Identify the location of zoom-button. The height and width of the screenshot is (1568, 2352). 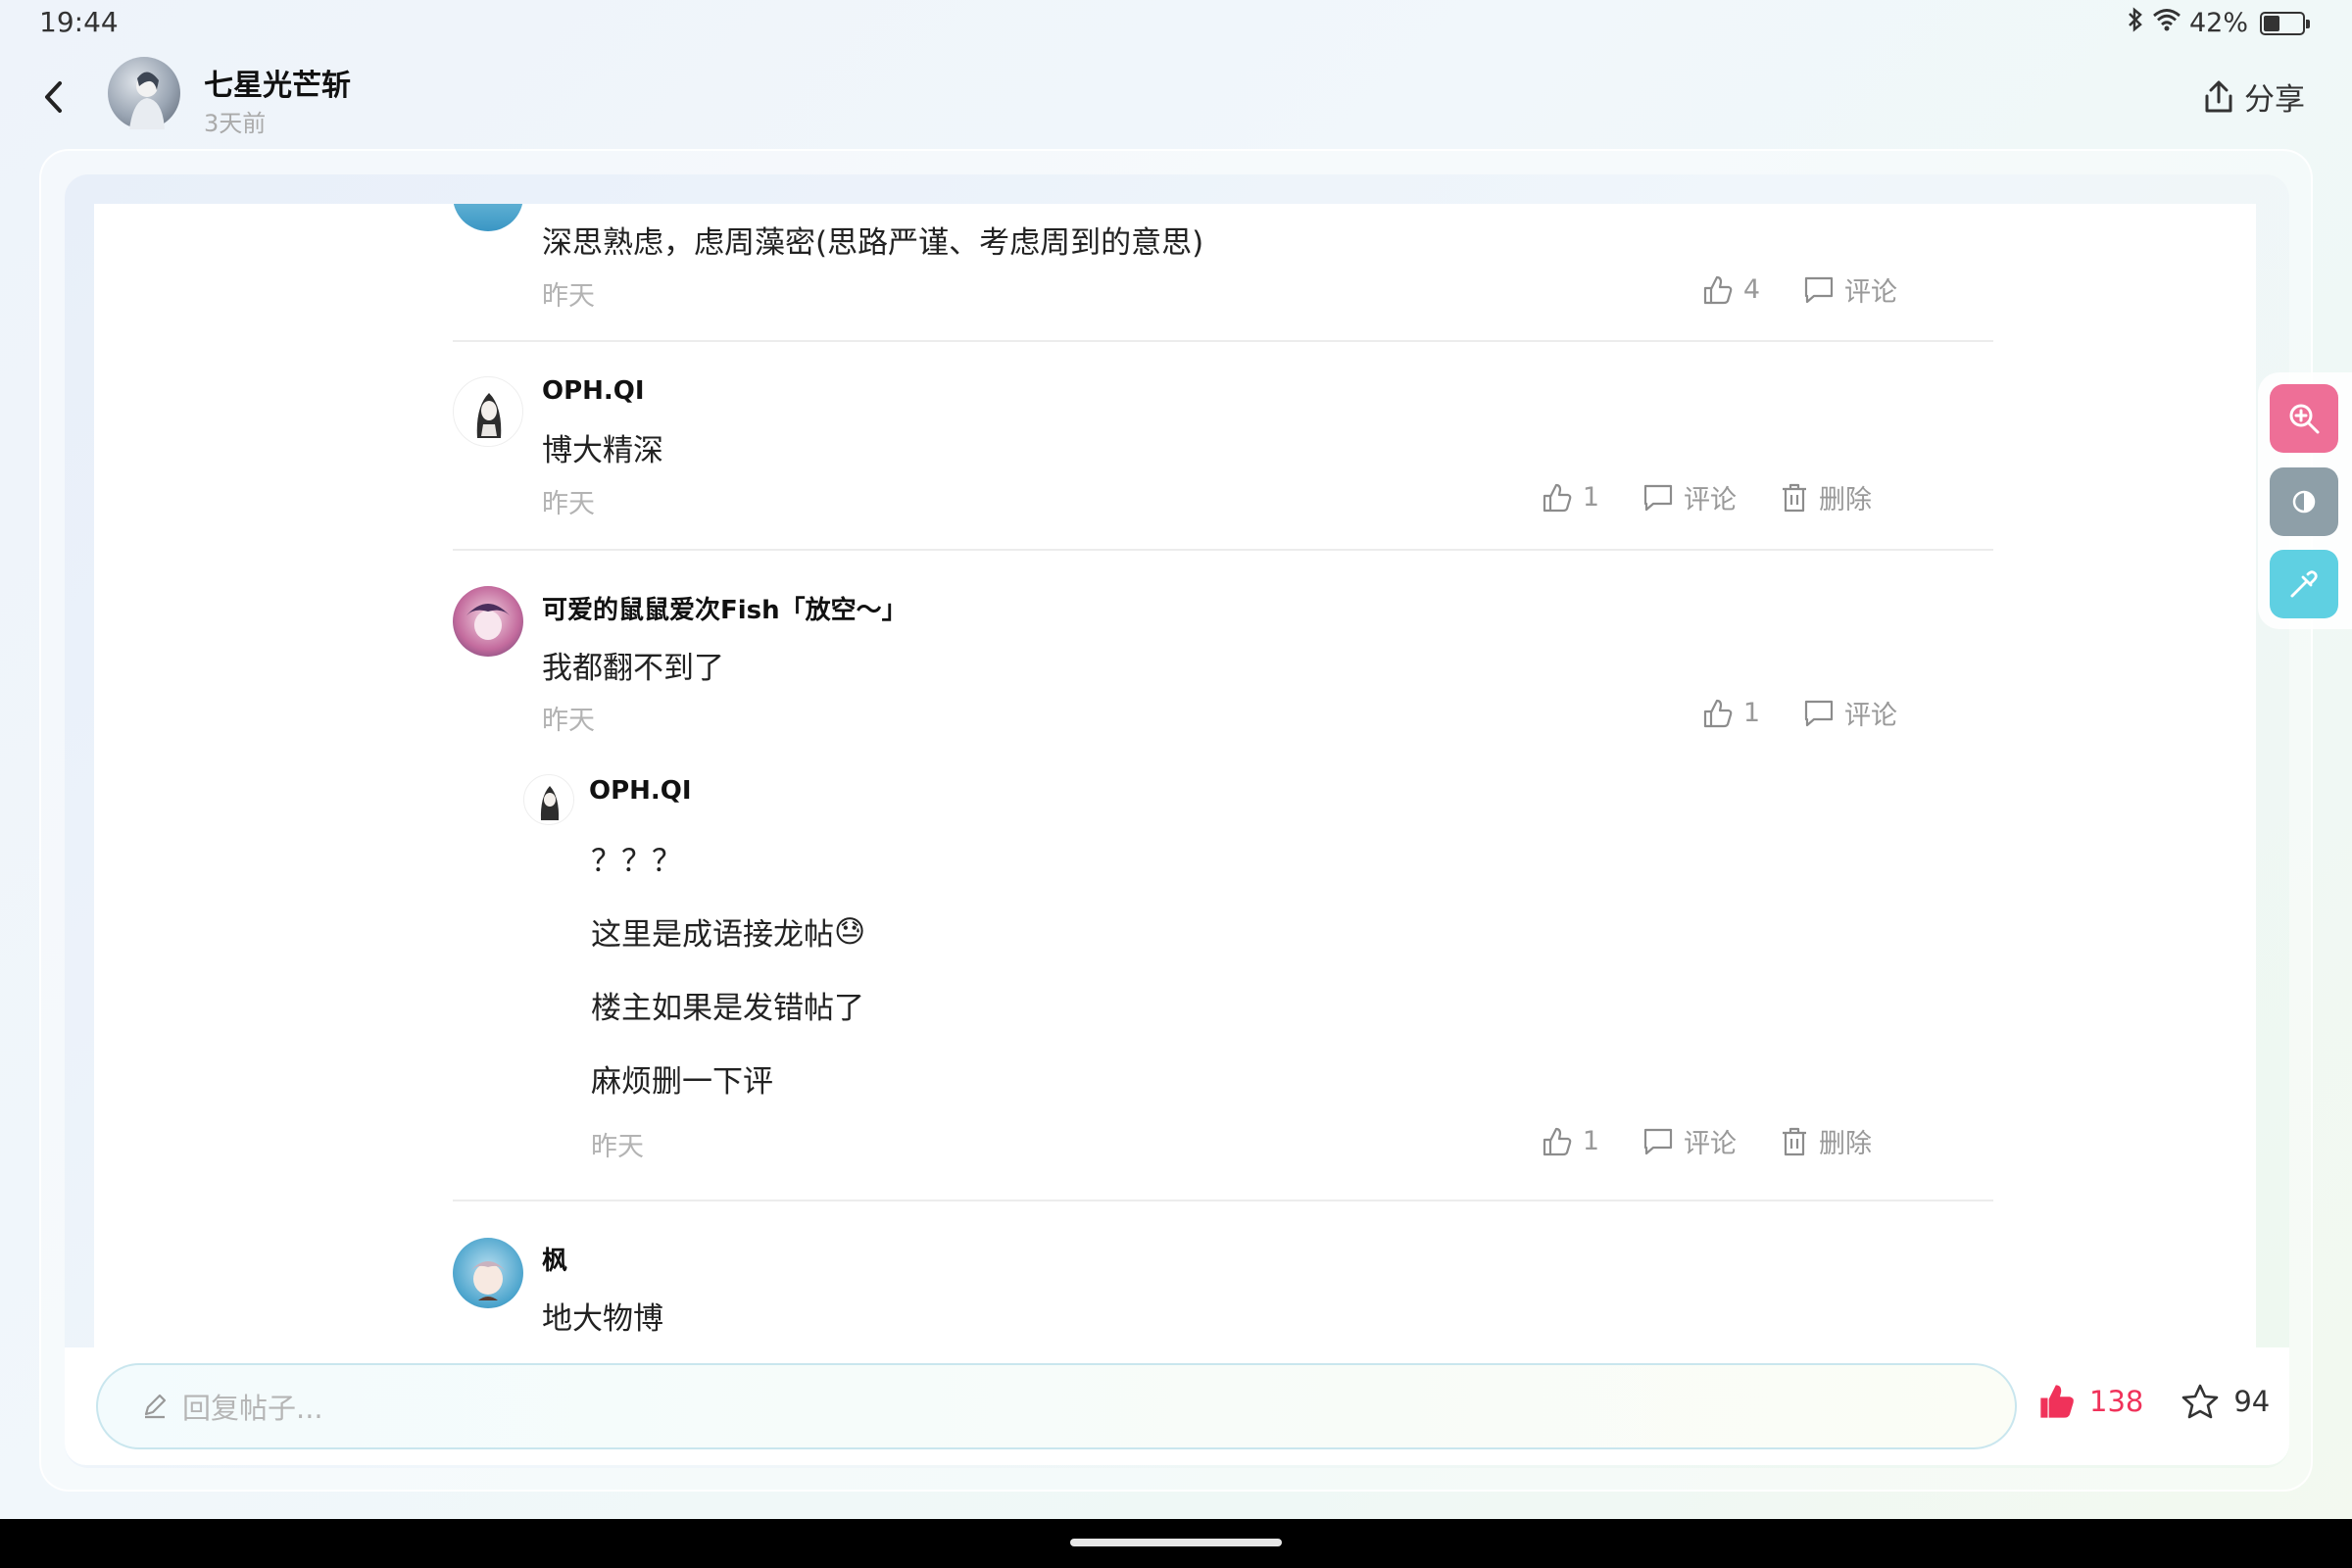
(2304, 418).